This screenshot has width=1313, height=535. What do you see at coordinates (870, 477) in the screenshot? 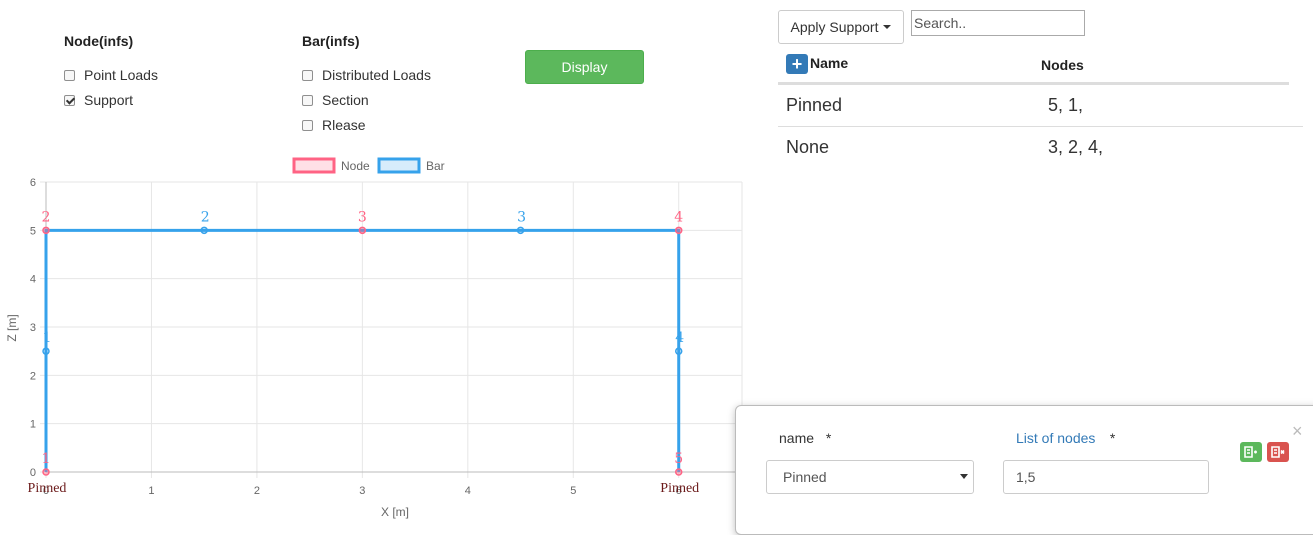
I see `name-select: Pinned` at bounding box center [870, 477].